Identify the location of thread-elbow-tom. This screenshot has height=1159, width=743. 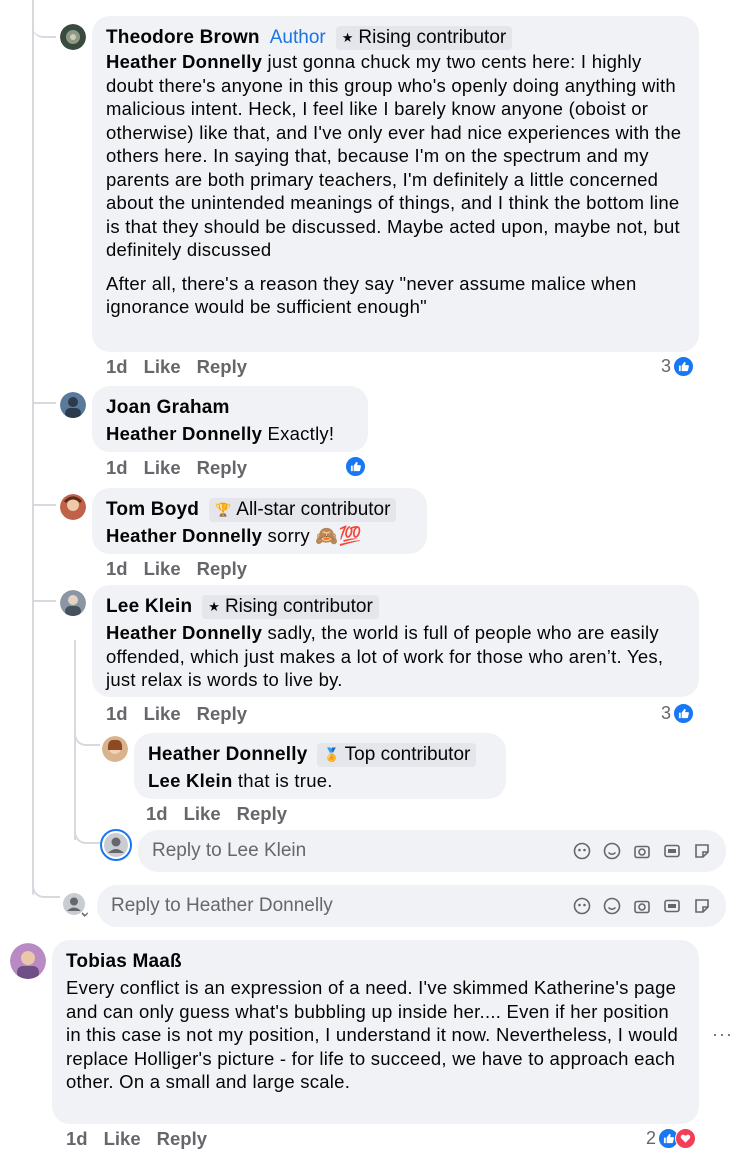
(45, 498).